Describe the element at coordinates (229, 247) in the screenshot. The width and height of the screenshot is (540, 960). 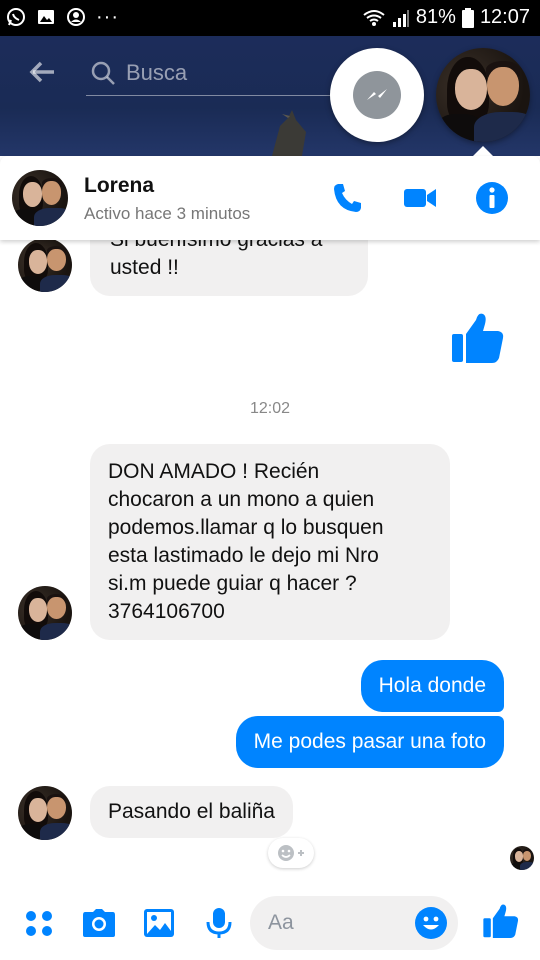
I see `message-text: Si buenísimo gracias a` at that location.